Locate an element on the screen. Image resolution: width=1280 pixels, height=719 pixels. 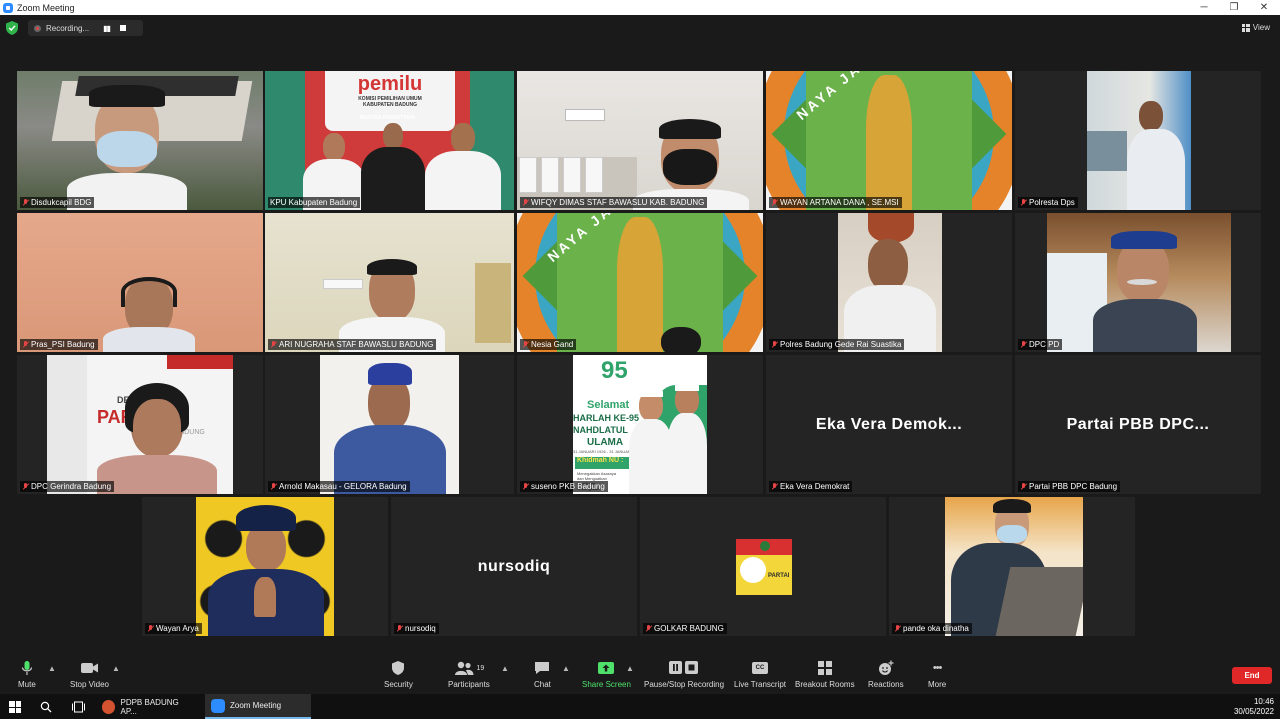
more-button: ••• More is located at coordinates (937, 674).